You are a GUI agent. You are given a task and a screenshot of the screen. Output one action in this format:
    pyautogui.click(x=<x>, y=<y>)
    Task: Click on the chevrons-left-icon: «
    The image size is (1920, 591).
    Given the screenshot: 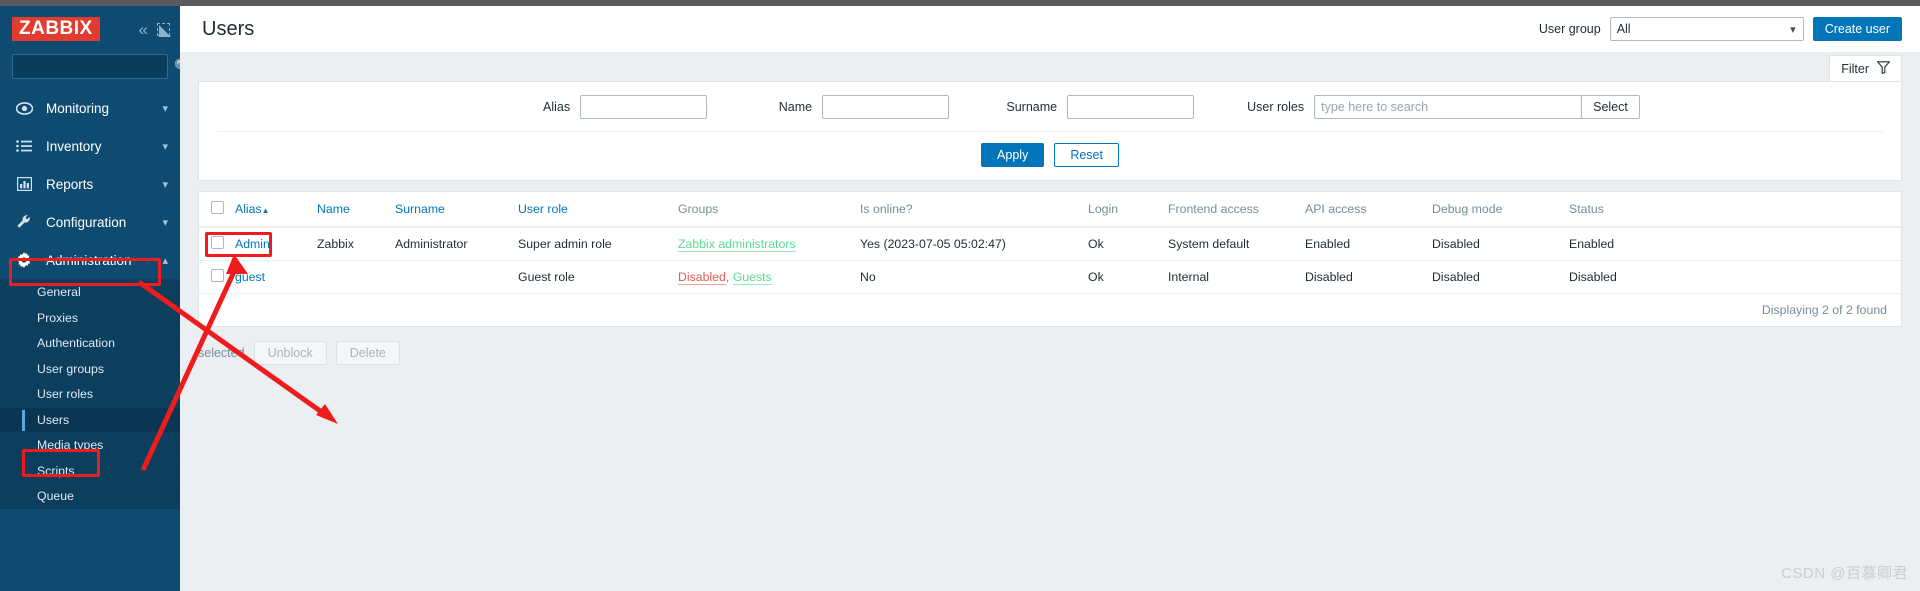 What is the action you would take?
    pyautogui.click(x=143, y=29)
    